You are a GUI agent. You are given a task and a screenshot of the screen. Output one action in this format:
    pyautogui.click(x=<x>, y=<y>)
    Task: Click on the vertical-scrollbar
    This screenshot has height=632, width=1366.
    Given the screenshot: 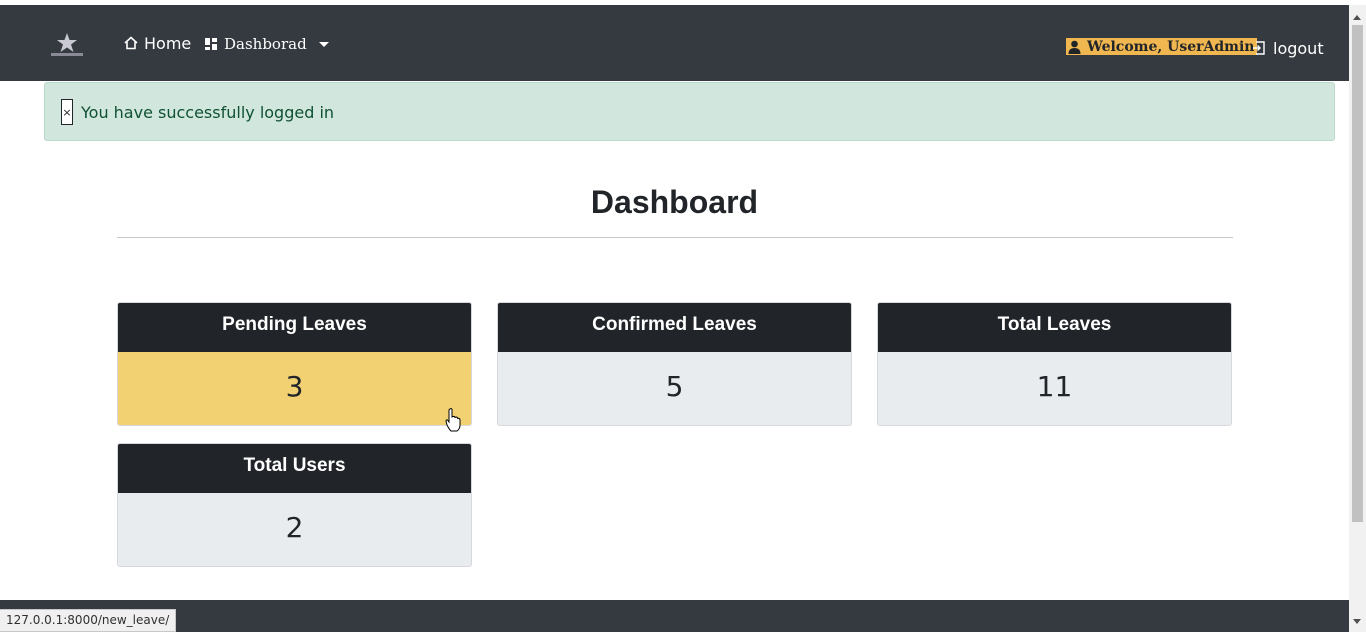 What is the action you would take?
    pyautogui.click(x=1357, y=318)
    